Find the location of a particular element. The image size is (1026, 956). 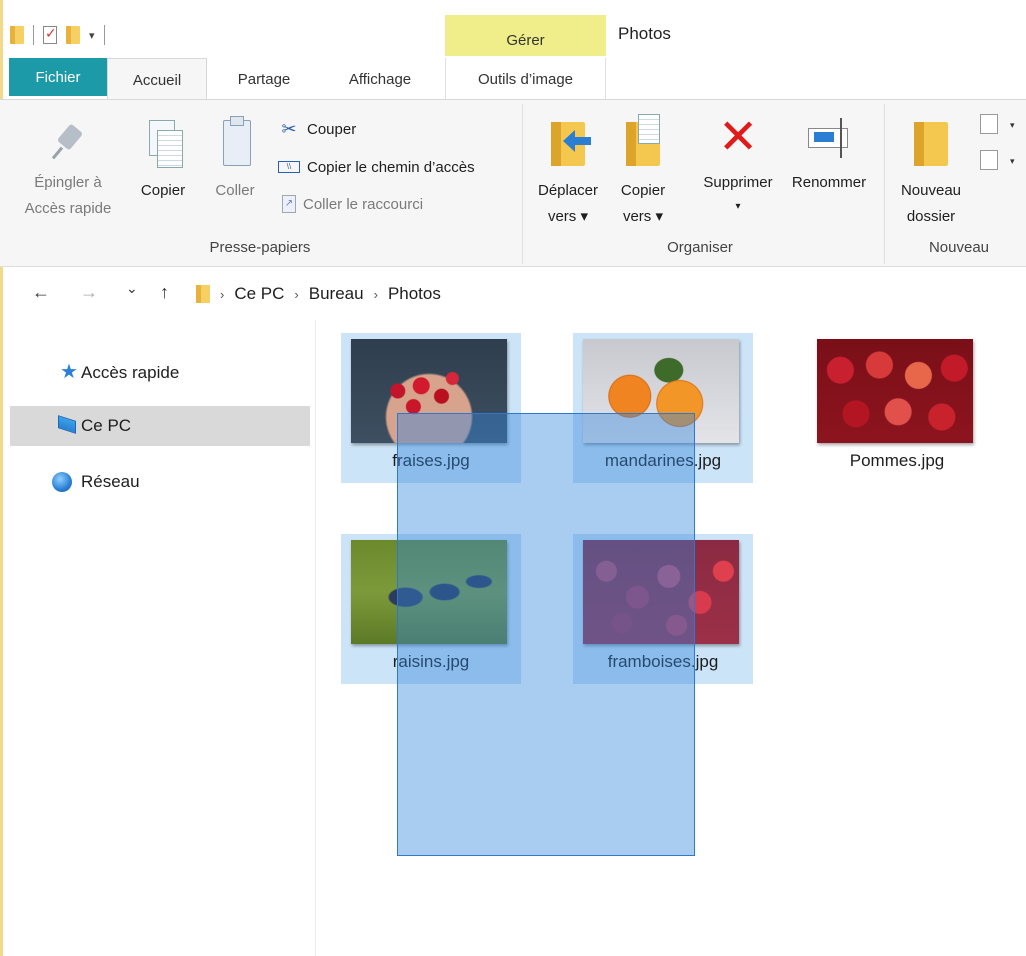

file-name: Pommes.jpg is located at coordinates (897, 460).